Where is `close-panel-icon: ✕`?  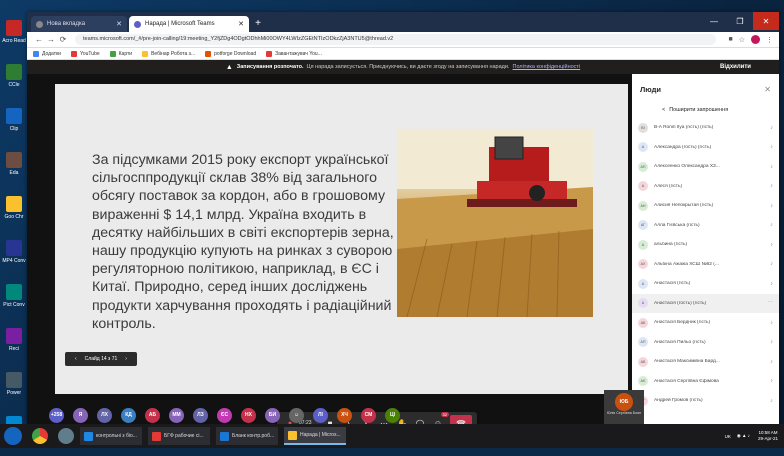 close-panel-icon: ✕ is located at coordinates (767, 89).